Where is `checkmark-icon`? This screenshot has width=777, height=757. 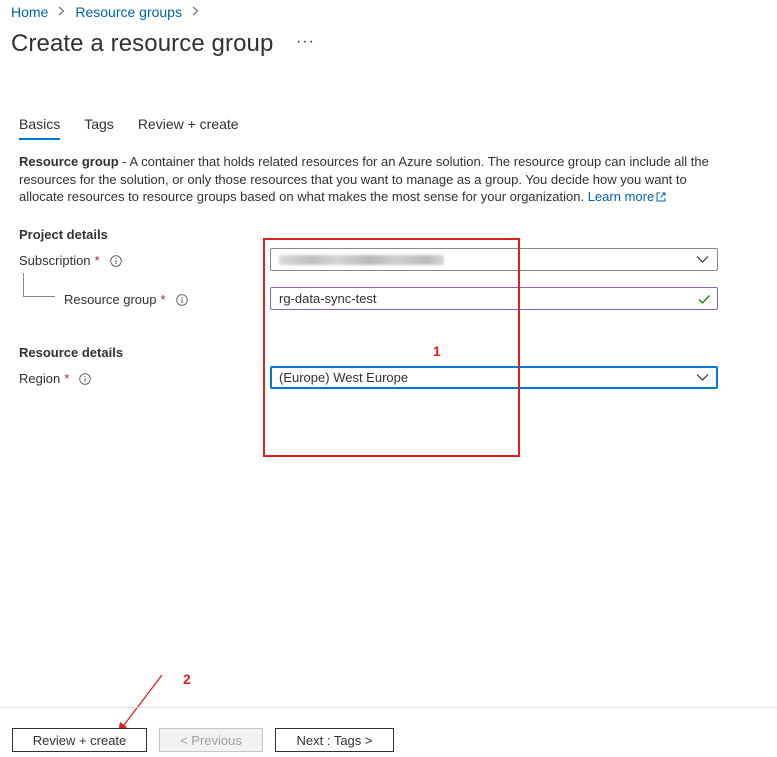 checkmark-icon is located at coordinates (704, 299).